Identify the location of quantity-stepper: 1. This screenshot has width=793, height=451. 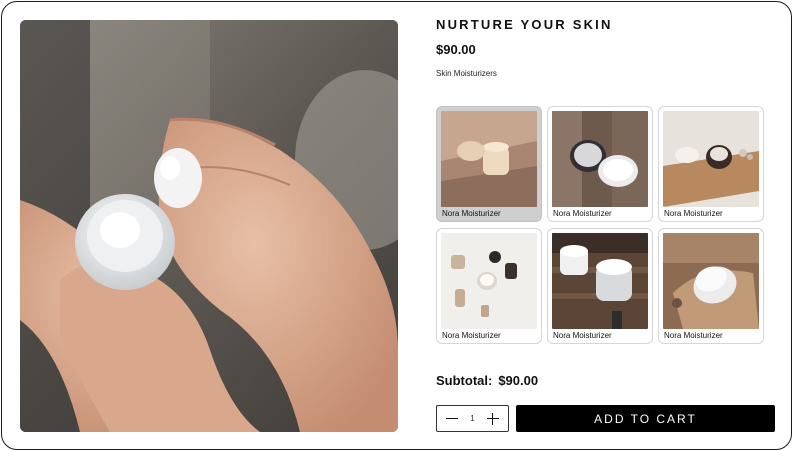
(472, 418).